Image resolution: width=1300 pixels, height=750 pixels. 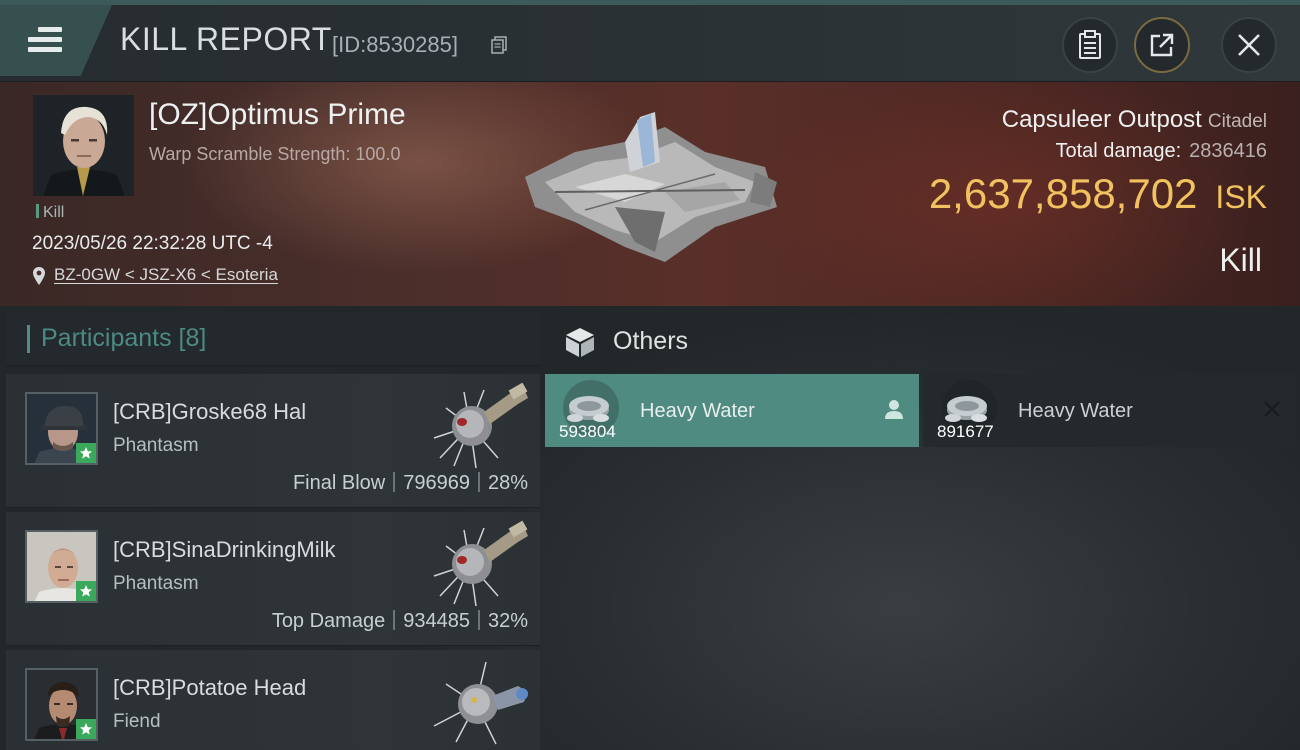 What do you see at coordinates (1063, 193) in the screenshot?
I see `isk-amount: 2,637,858,702` at bounding box center [1063, 193].